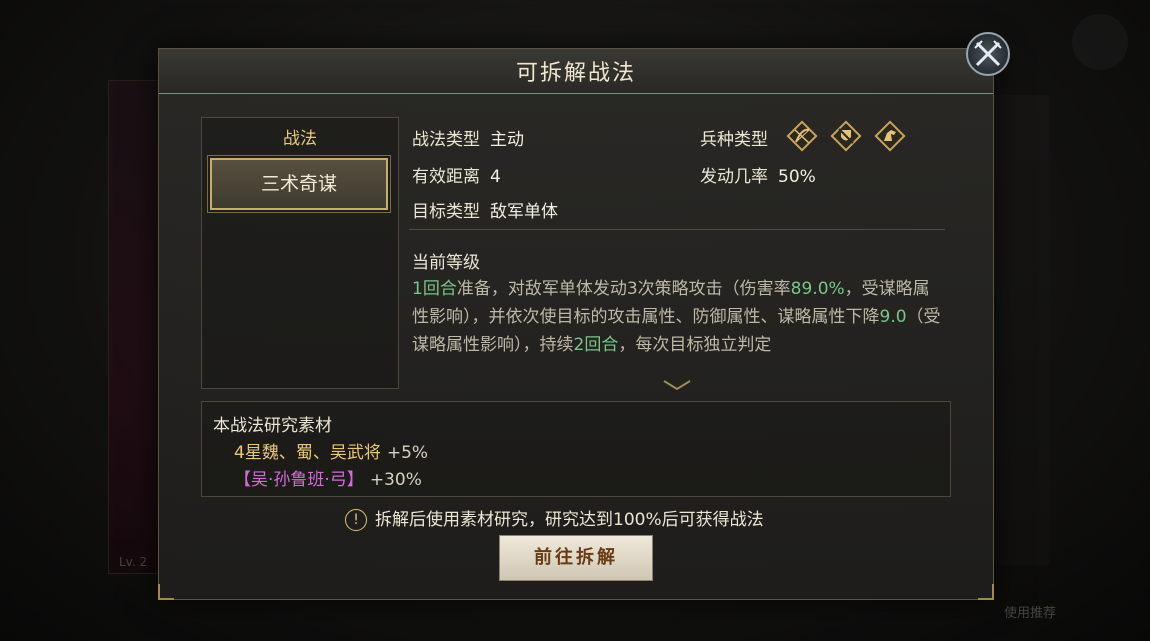 The image size is (1150, 641). I want to click on unit-type-label: 兵种类型, so click(734, 140).